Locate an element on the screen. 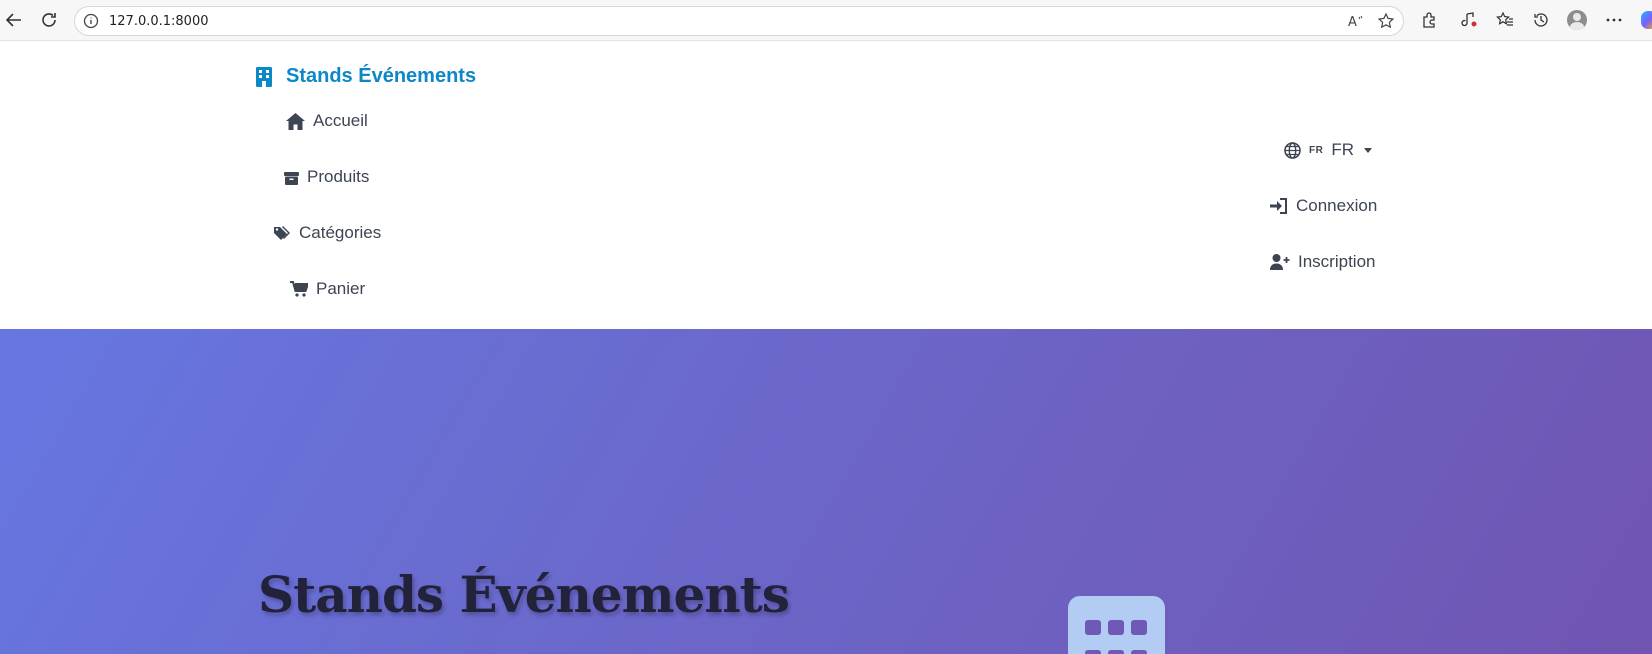 The height and width of the screenshot is (654, 1652). nav-item-panier: Panier is located at coordinates (327, 289).